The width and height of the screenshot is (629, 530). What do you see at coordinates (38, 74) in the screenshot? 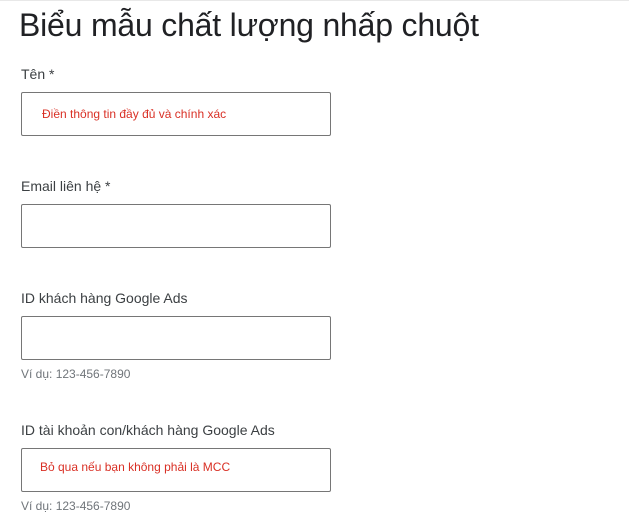
I see `name-label: Tên *` at bounding box center [38, 74].